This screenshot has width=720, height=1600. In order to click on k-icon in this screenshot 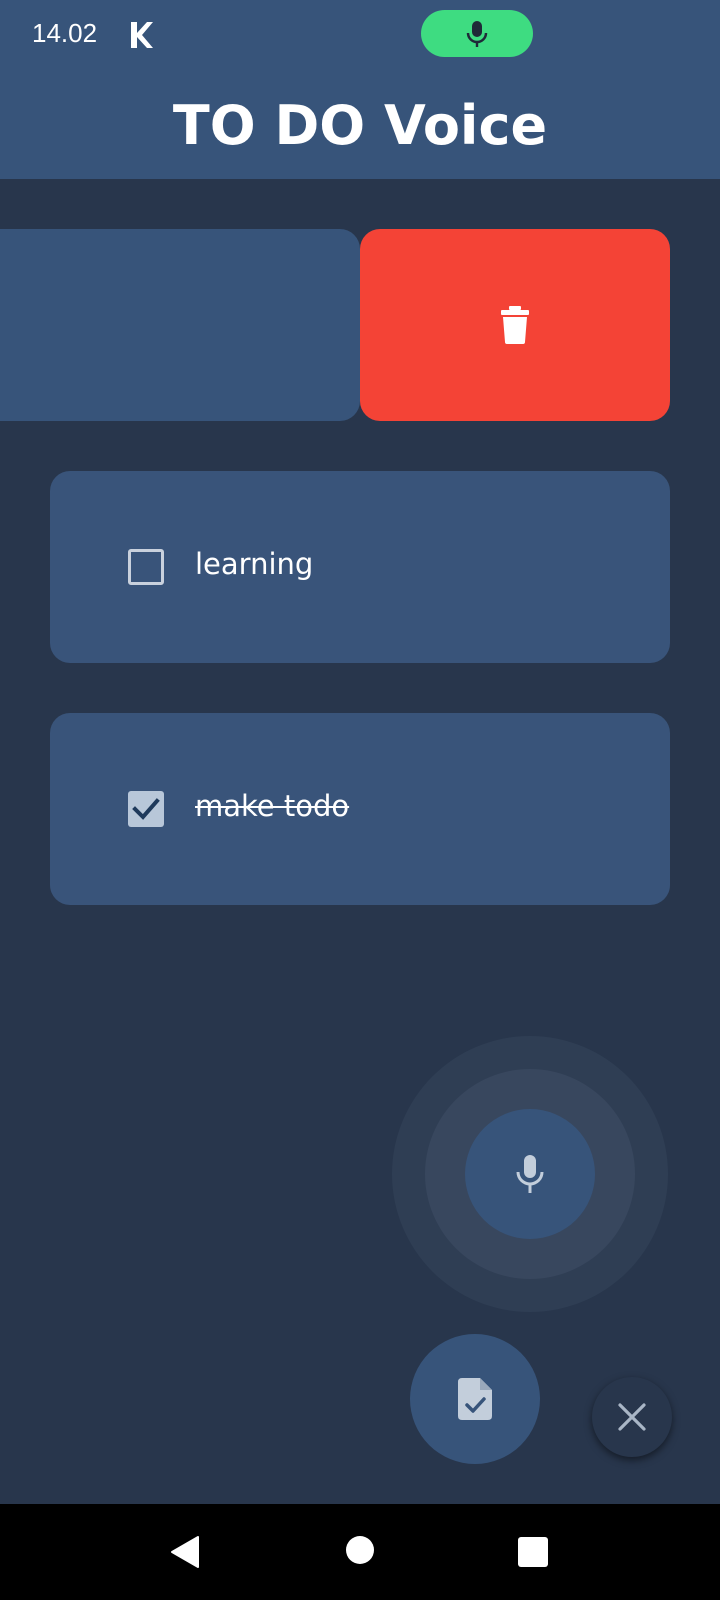, I will do `click(142, 35)`.